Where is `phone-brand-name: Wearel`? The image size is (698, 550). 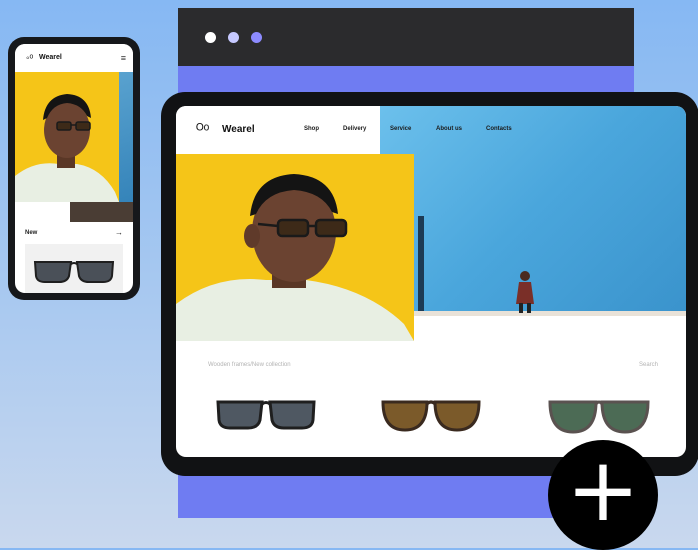 phone-brand-name: Wearel is located at coordinates (50, 57).